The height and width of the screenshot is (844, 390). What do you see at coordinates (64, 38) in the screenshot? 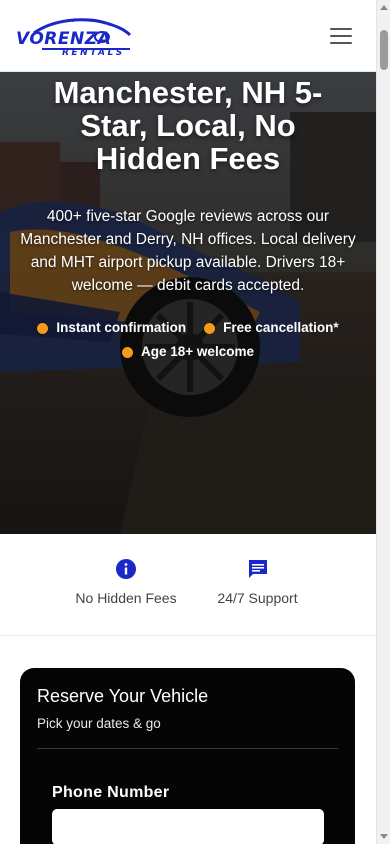
I see `logo-text: VORENZA` at bounding box center [64, 38].